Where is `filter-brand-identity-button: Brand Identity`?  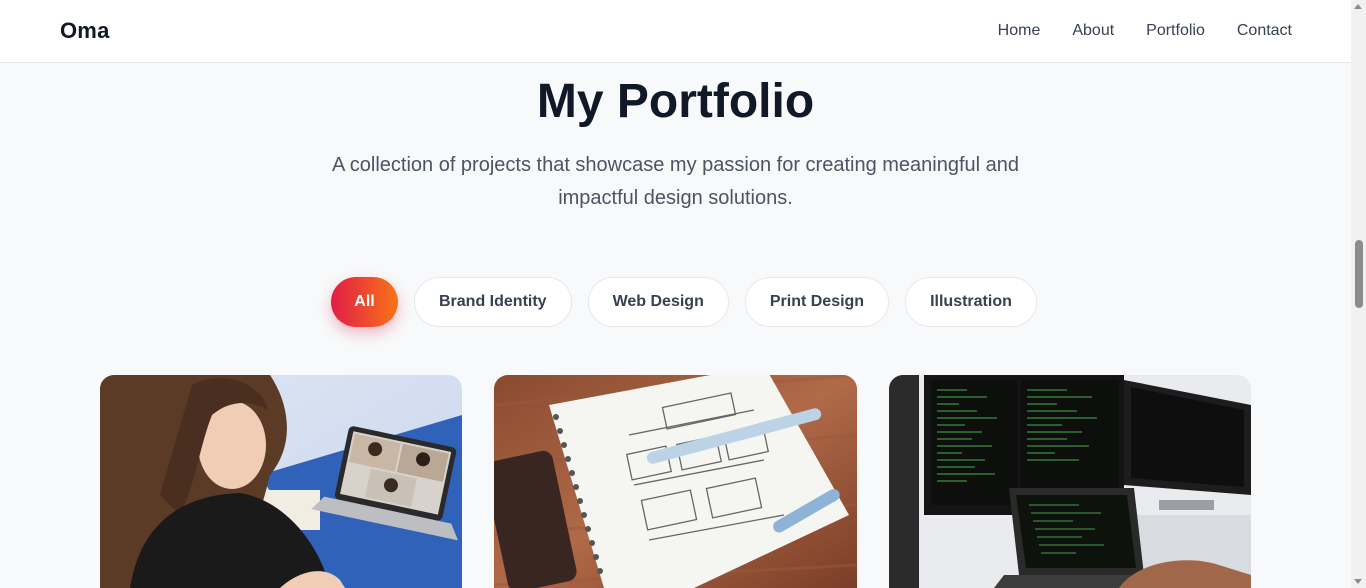
filter-brand-identity-button: Brand Identity is located at coordinates (493, 302).